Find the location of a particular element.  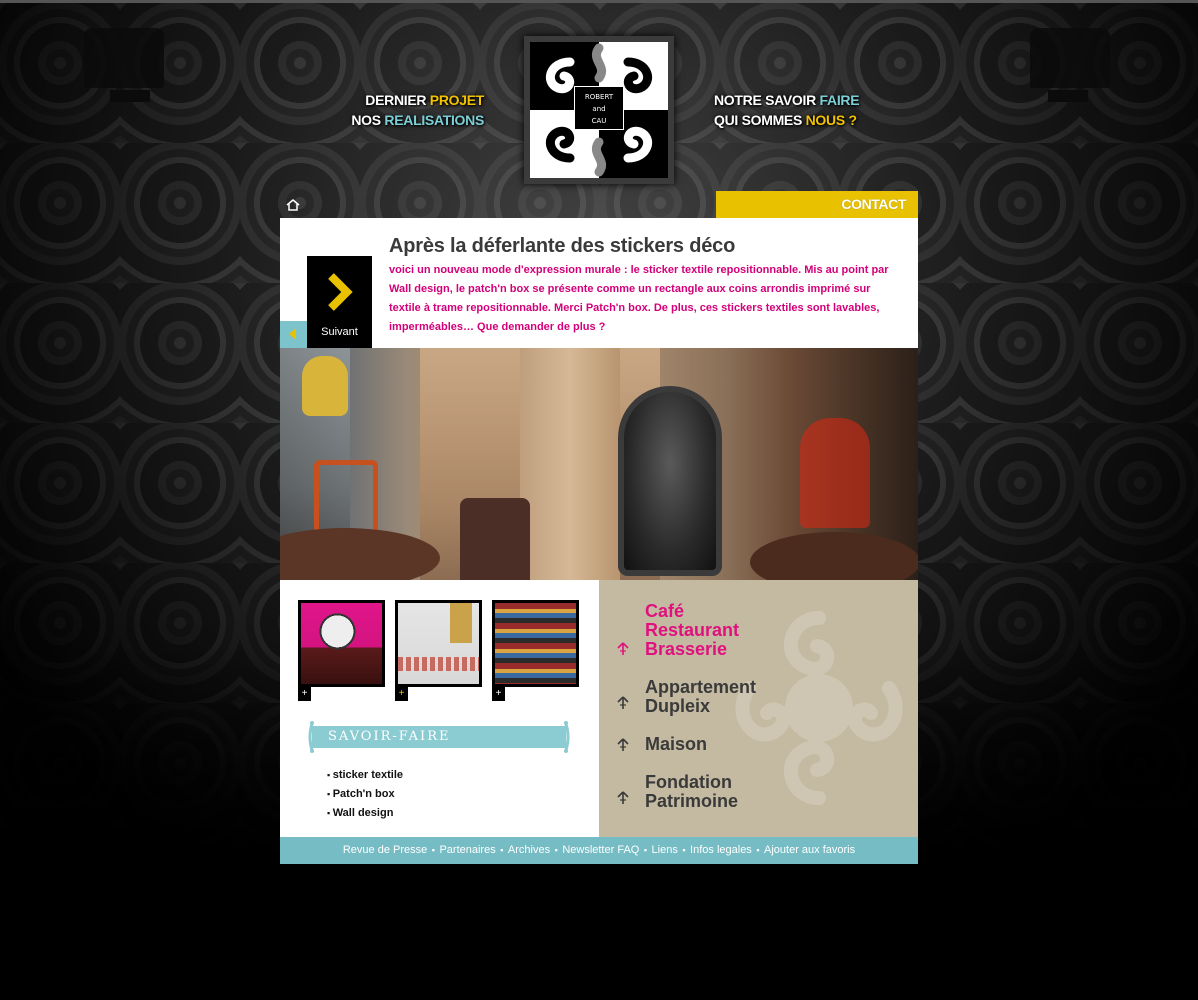

list-item: Wall design is located at coordinates (365, 813).